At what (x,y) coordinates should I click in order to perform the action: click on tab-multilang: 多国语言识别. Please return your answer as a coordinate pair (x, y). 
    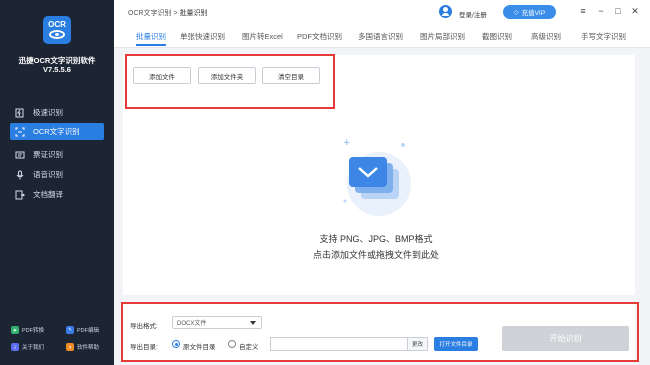
    Looking at the image, I should click on (380, 36).